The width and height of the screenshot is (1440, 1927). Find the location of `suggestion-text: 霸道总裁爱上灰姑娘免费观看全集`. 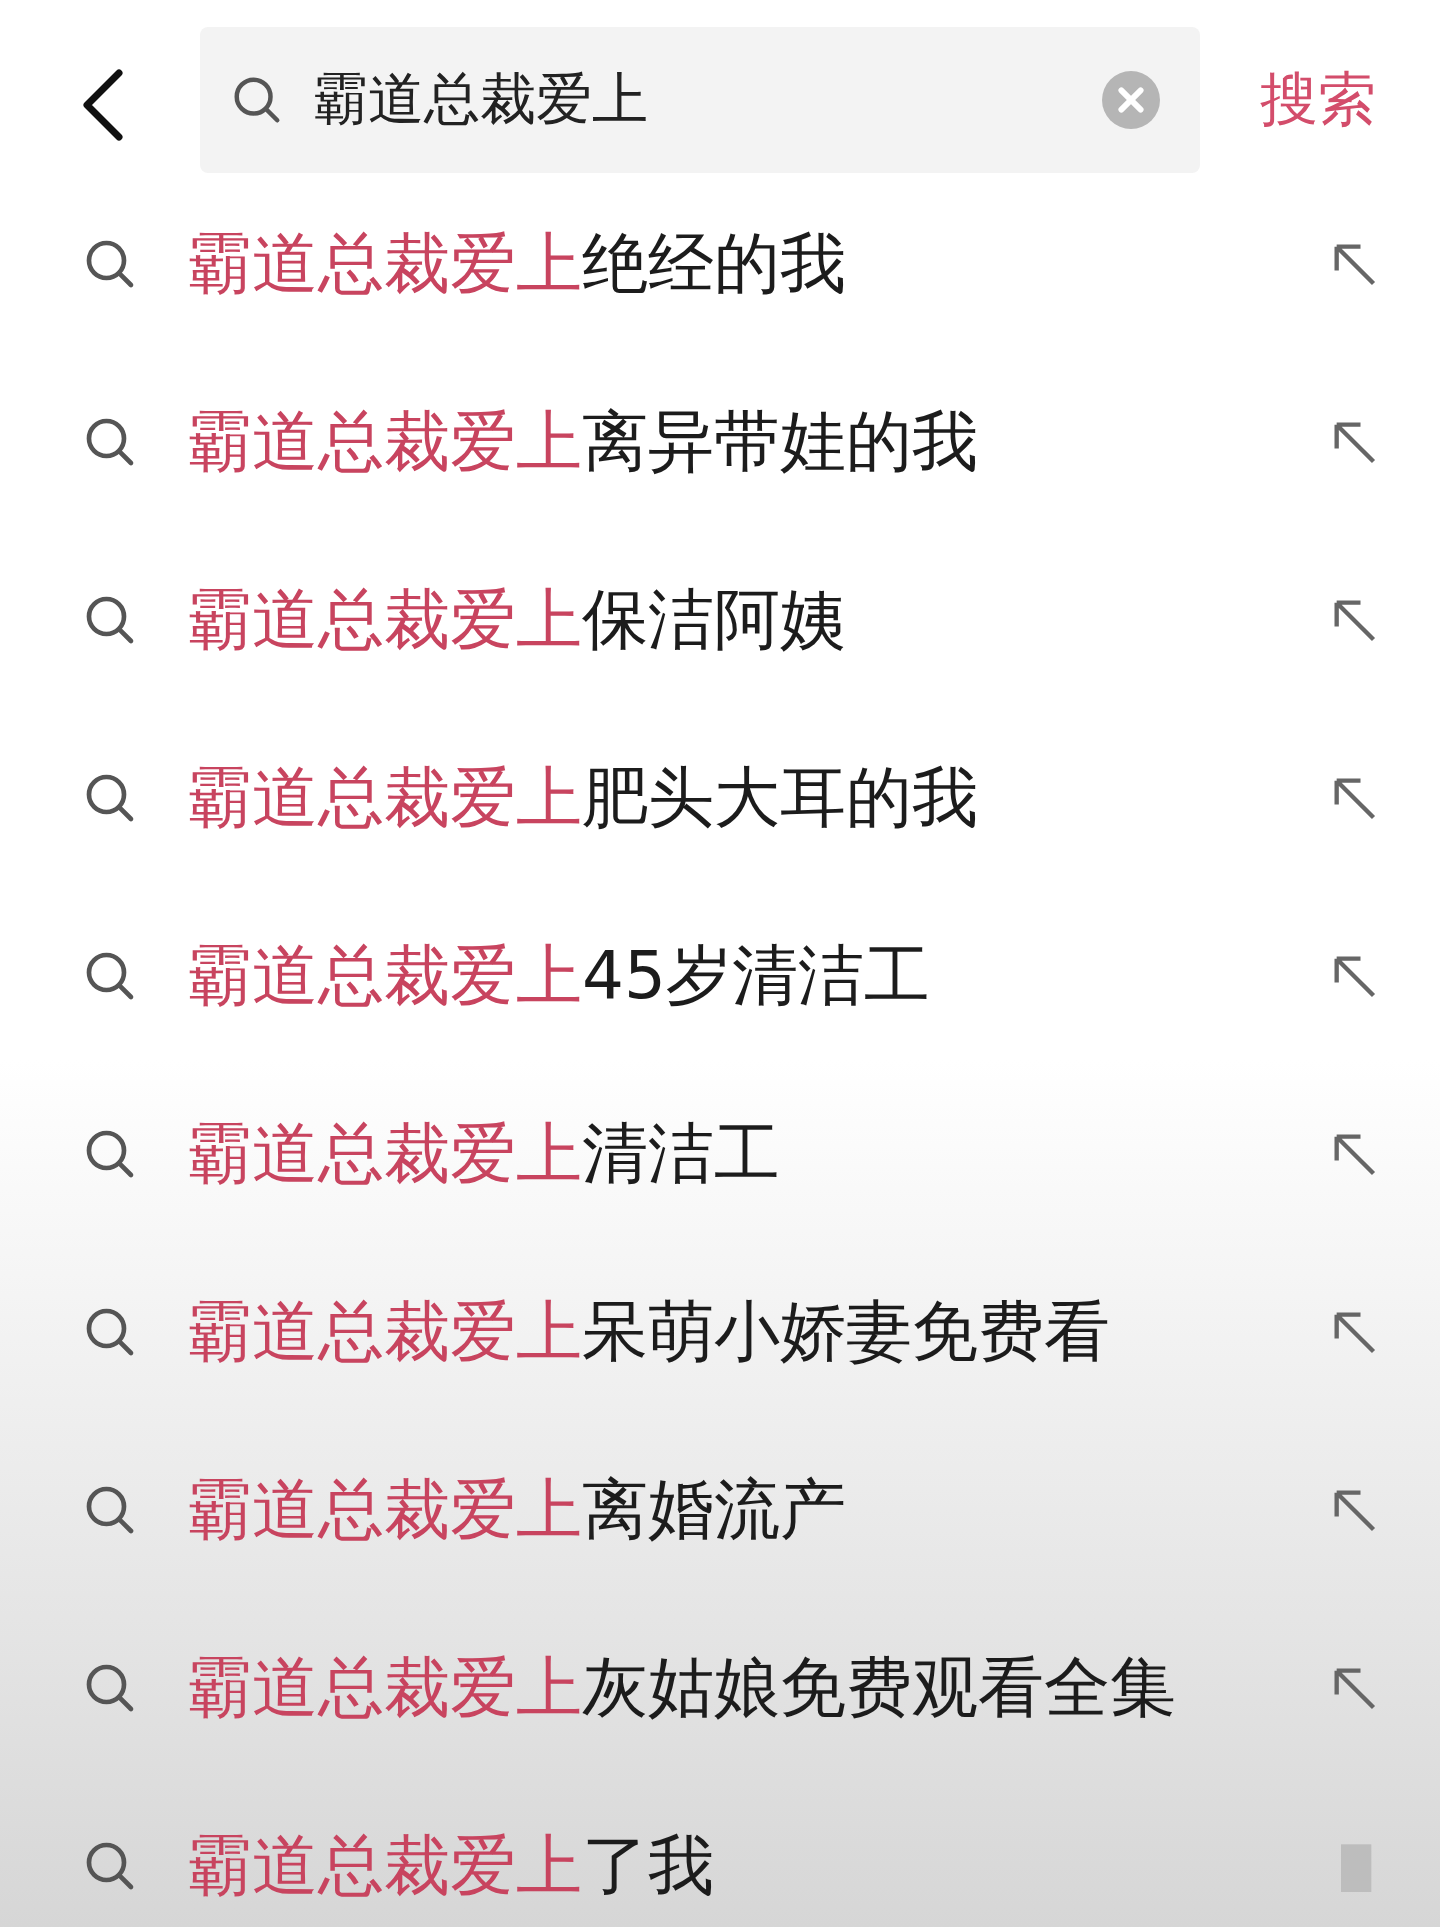

suggestion-text: 霸道总裁爱上灰姑娘免费观看全集 is located at coordinates (757, 1688).